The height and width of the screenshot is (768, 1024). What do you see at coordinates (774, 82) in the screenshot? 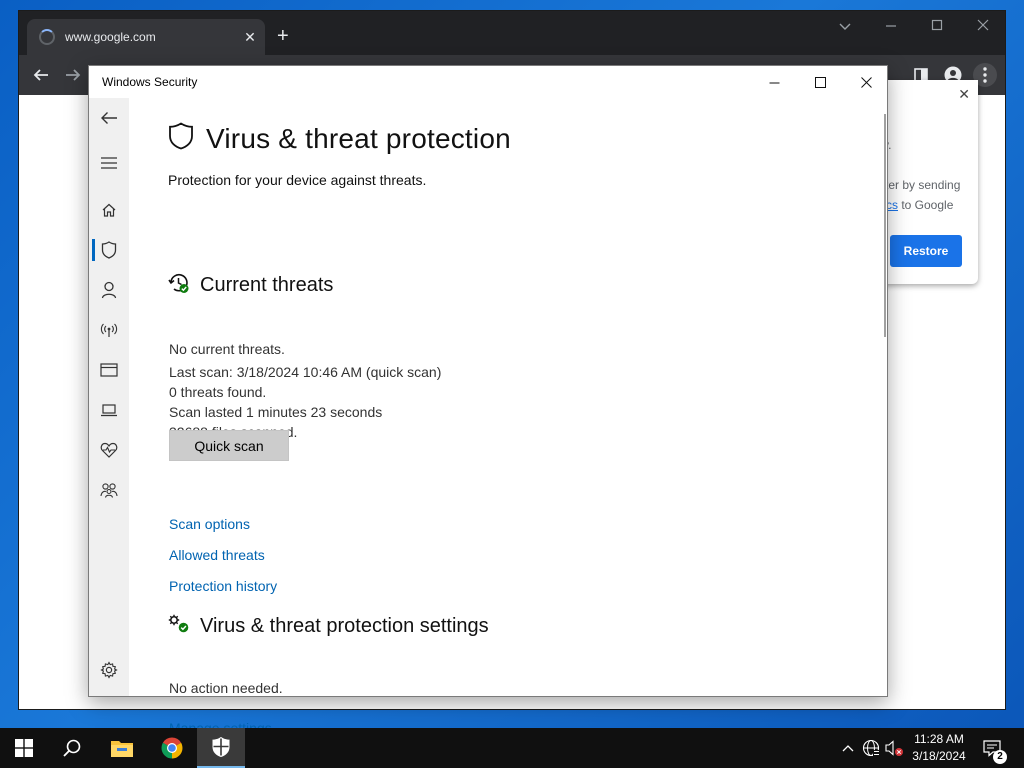
I see `minimize-icon` at bounding box center [774, 82].